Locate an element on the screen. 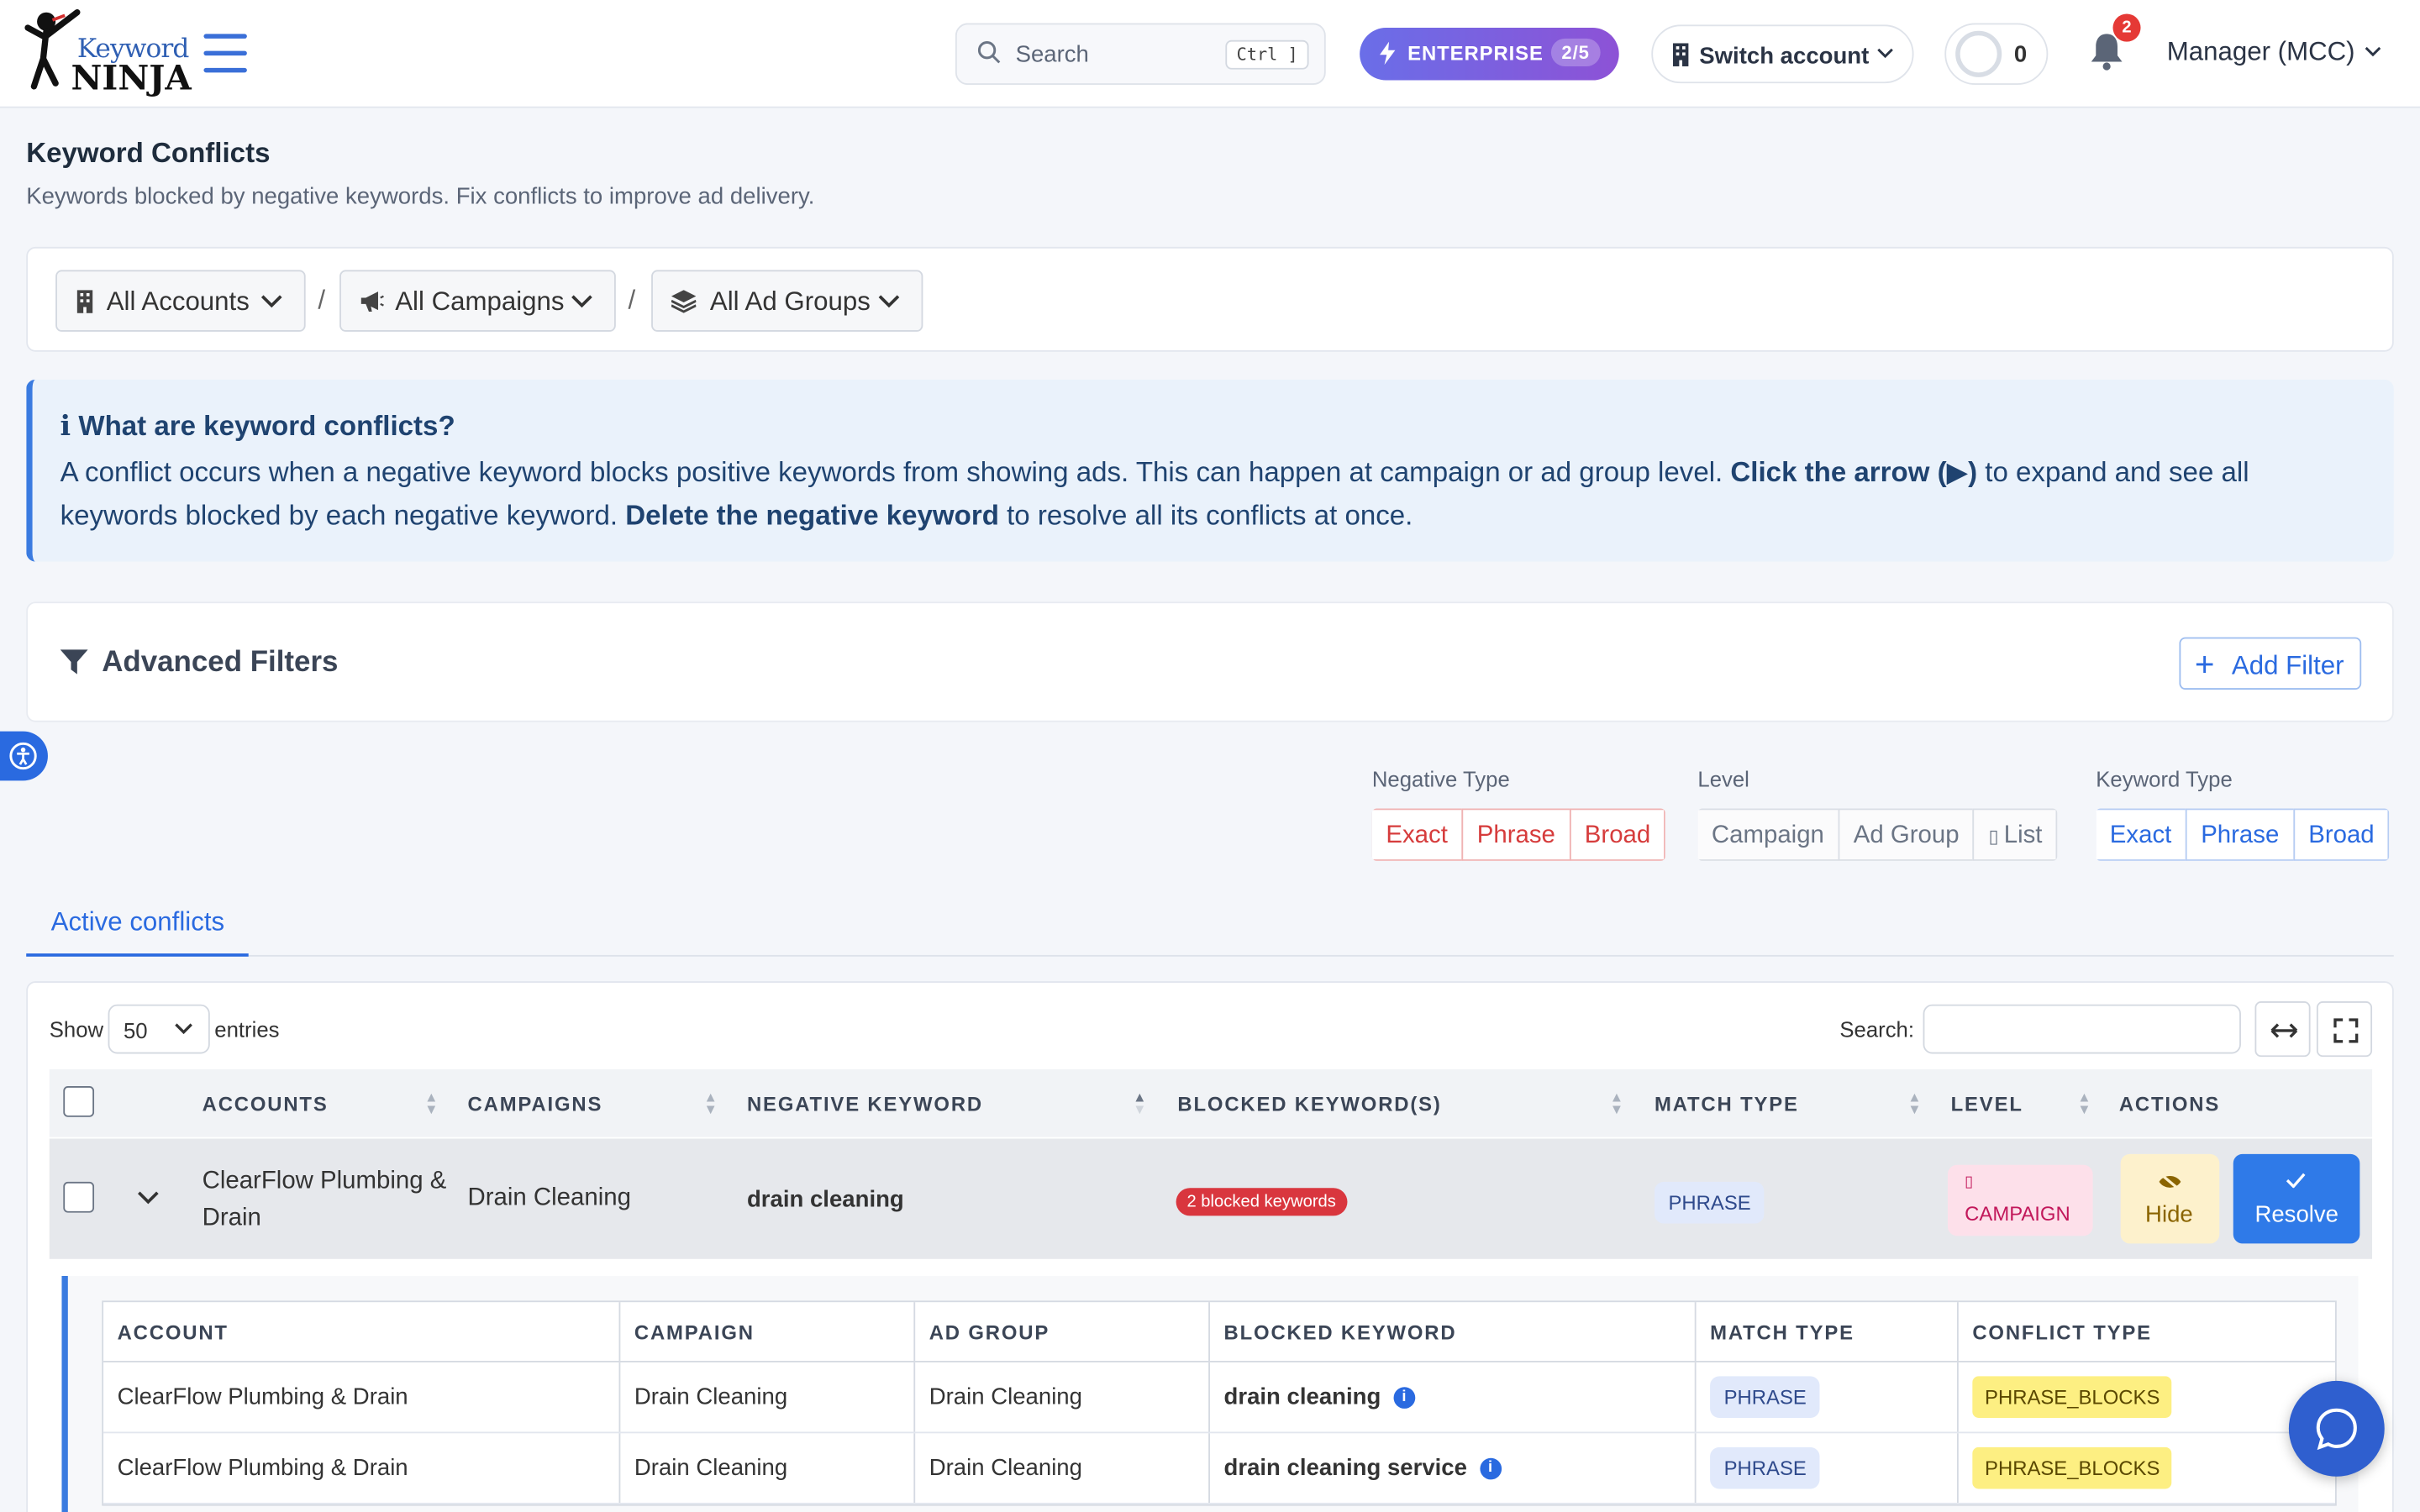  campaigns-dropdown: All Campaigns is located at coordinates (478, 301).